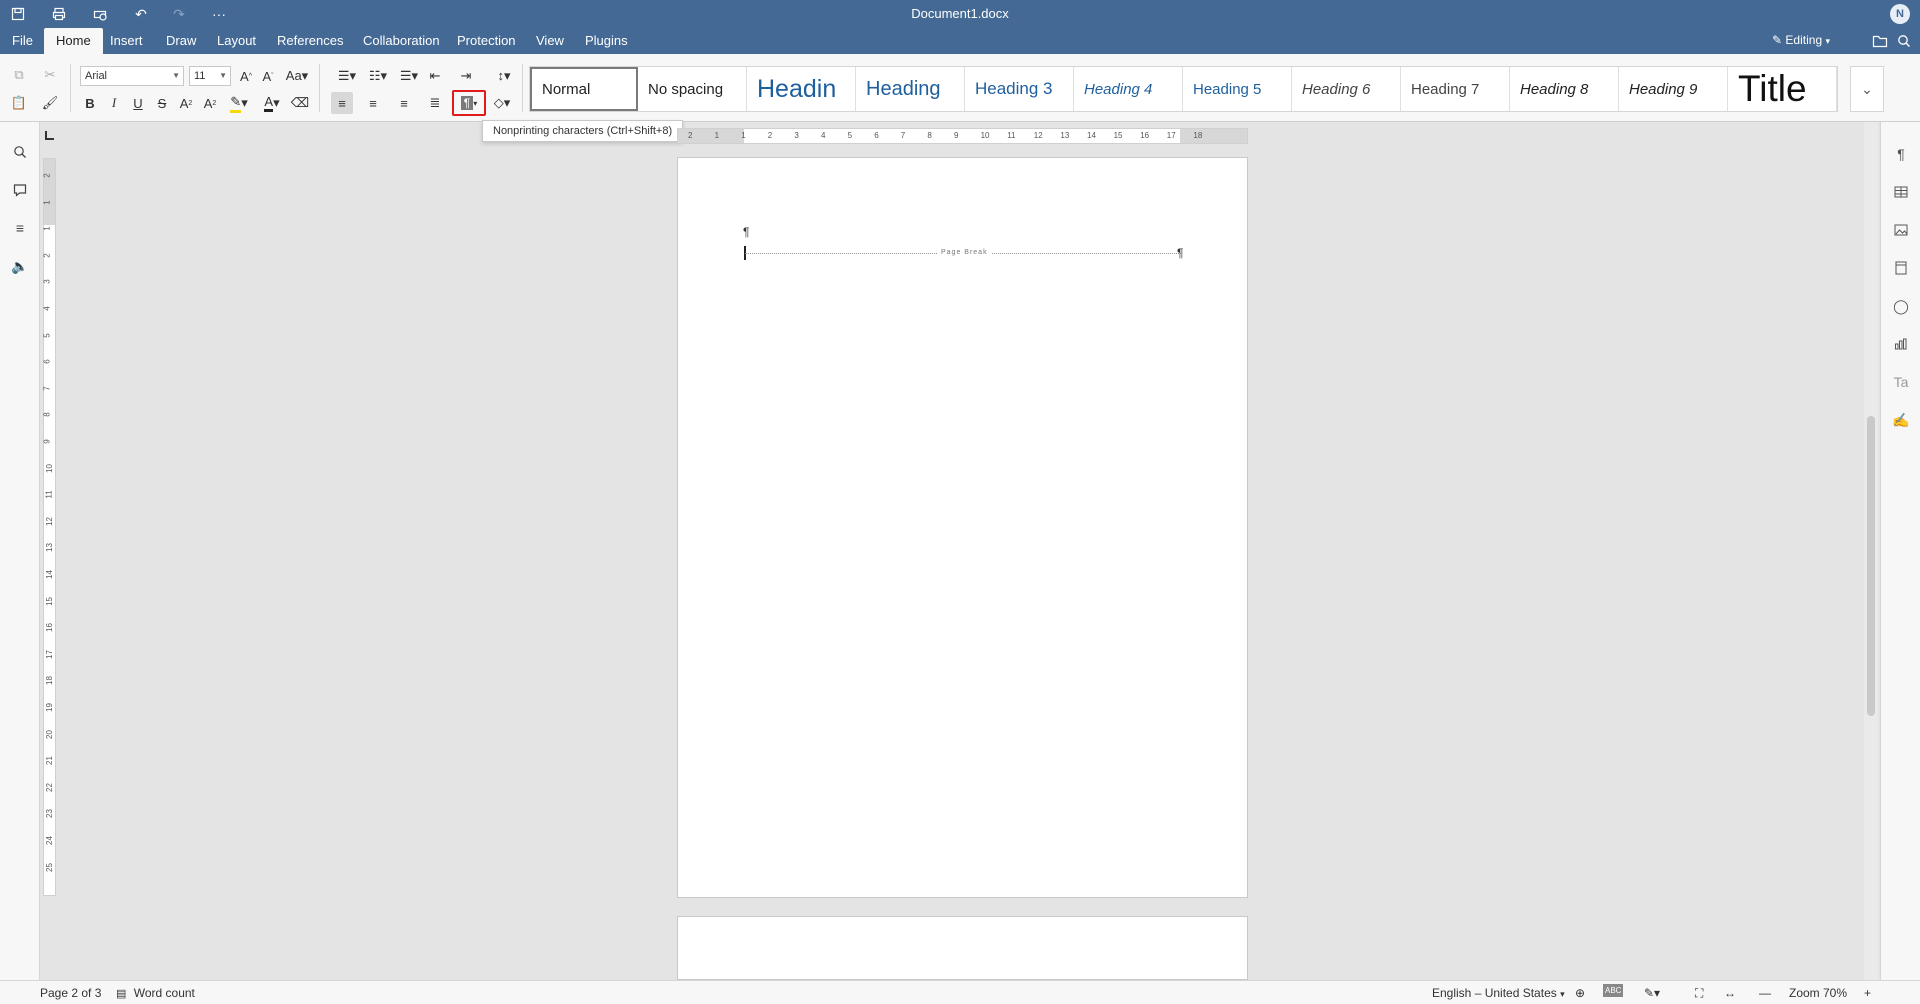 Image resolution: width=1920 pixels, height=1004 pixels. What do you see at coordinates (1673, 89) in the screenshot?
I see `style-heading-9: Heading 9` at bounding box center [1673, 89].